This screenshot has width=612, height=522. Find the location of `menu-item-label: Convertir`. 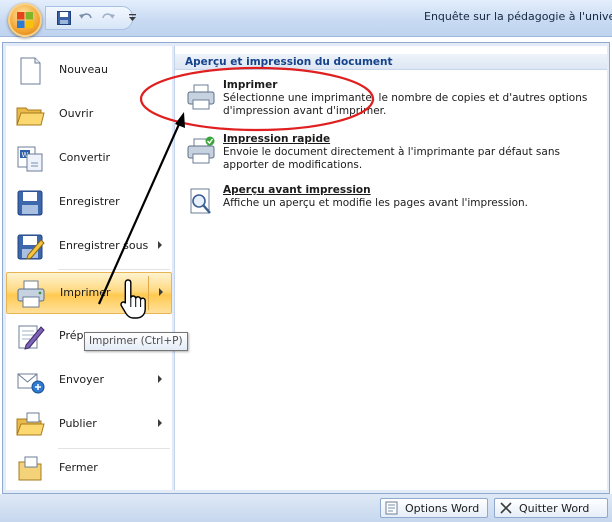

menu-item-label: Convertir is located at coordinates (85, 157).